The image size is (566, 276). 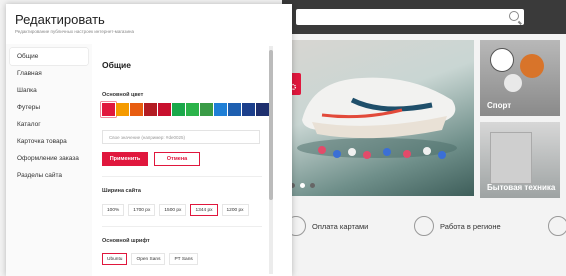 What do you see at coordinates (49, 107) in the screenshot?
I see `sidebar-item-footers: Футеры` at bounding box center [49, 107].